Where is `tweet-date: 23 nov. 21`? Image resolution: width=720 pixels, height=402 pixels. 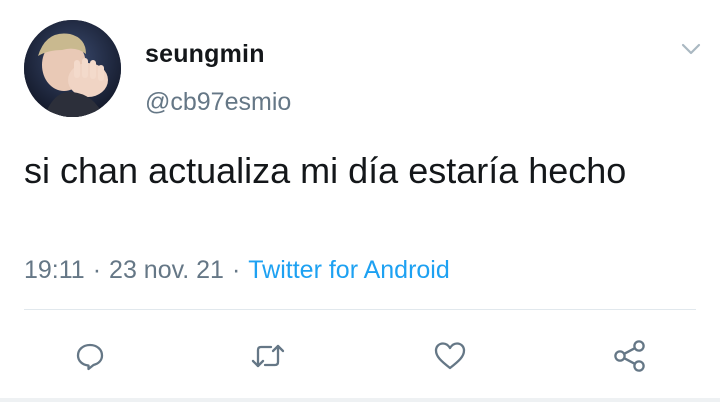
tweet-date: 23 nov. 21 is located at coordinates (166, 270).